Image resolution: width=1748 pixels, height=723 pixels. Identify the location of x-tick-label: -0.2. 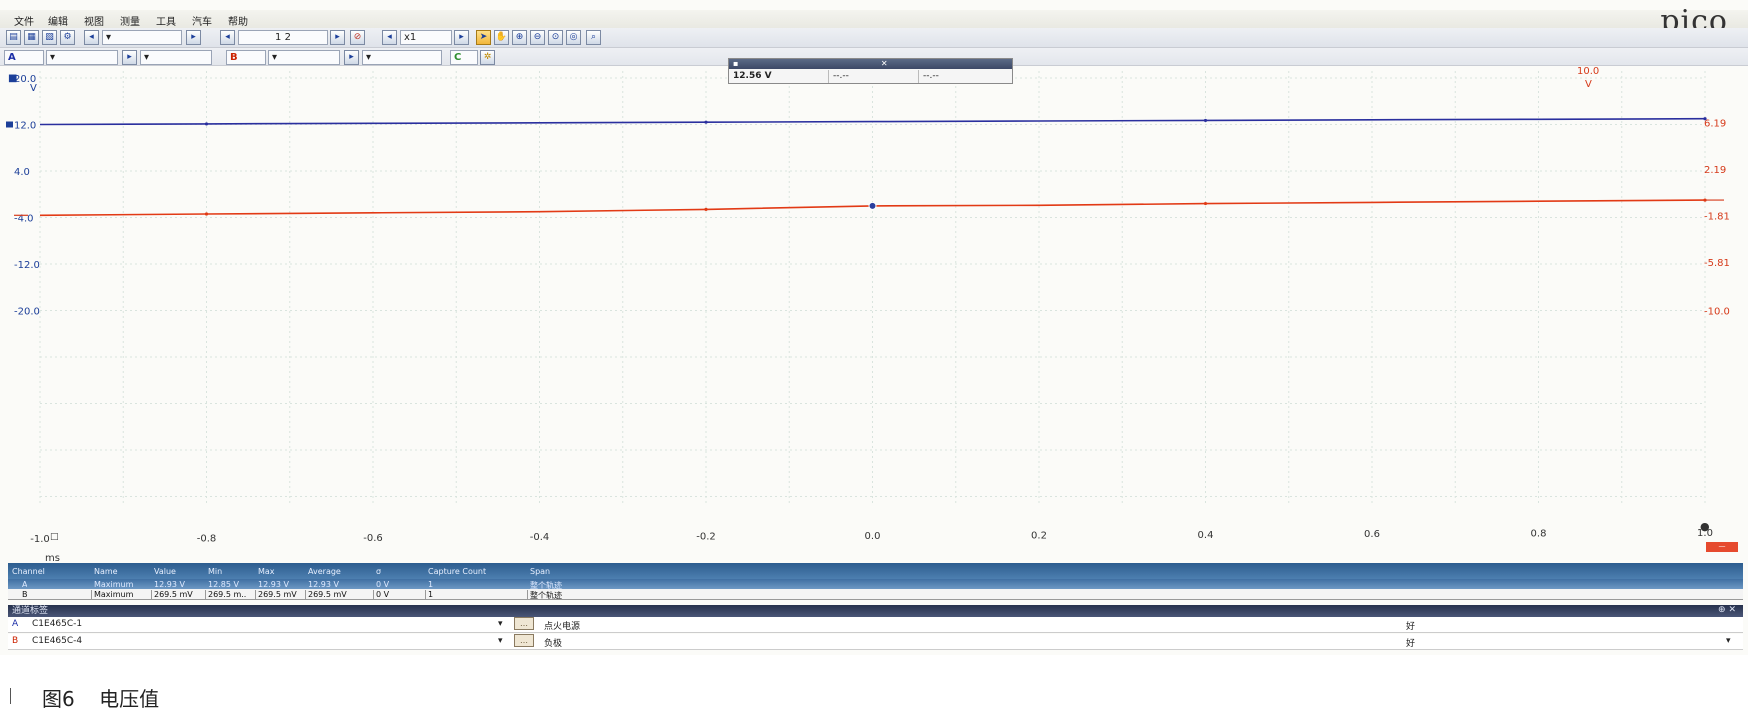
(706, 537).